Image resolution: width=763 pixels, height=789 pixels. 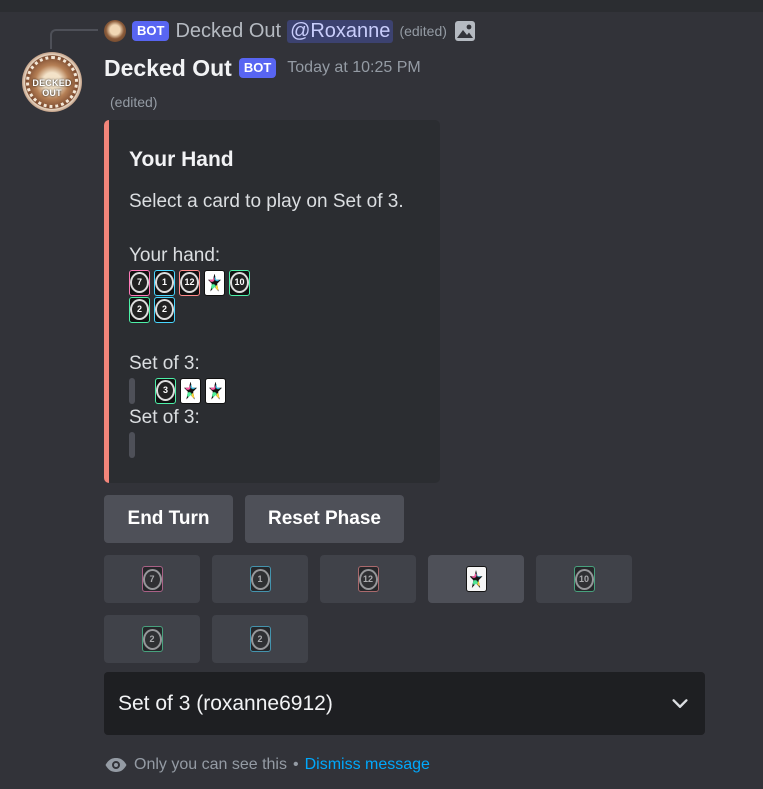 I want to click on message-header: Decked Out BOT Today at 10:25 PM, so click(x=262, y=68).